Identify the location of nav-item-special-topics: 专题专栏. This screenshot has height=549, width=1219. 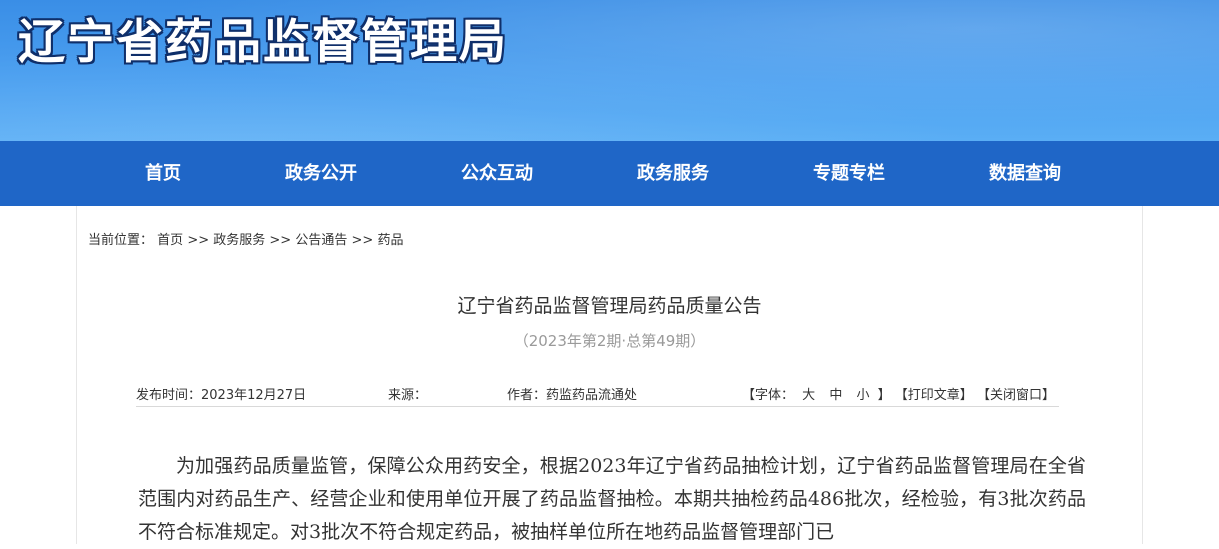
(849, 173).